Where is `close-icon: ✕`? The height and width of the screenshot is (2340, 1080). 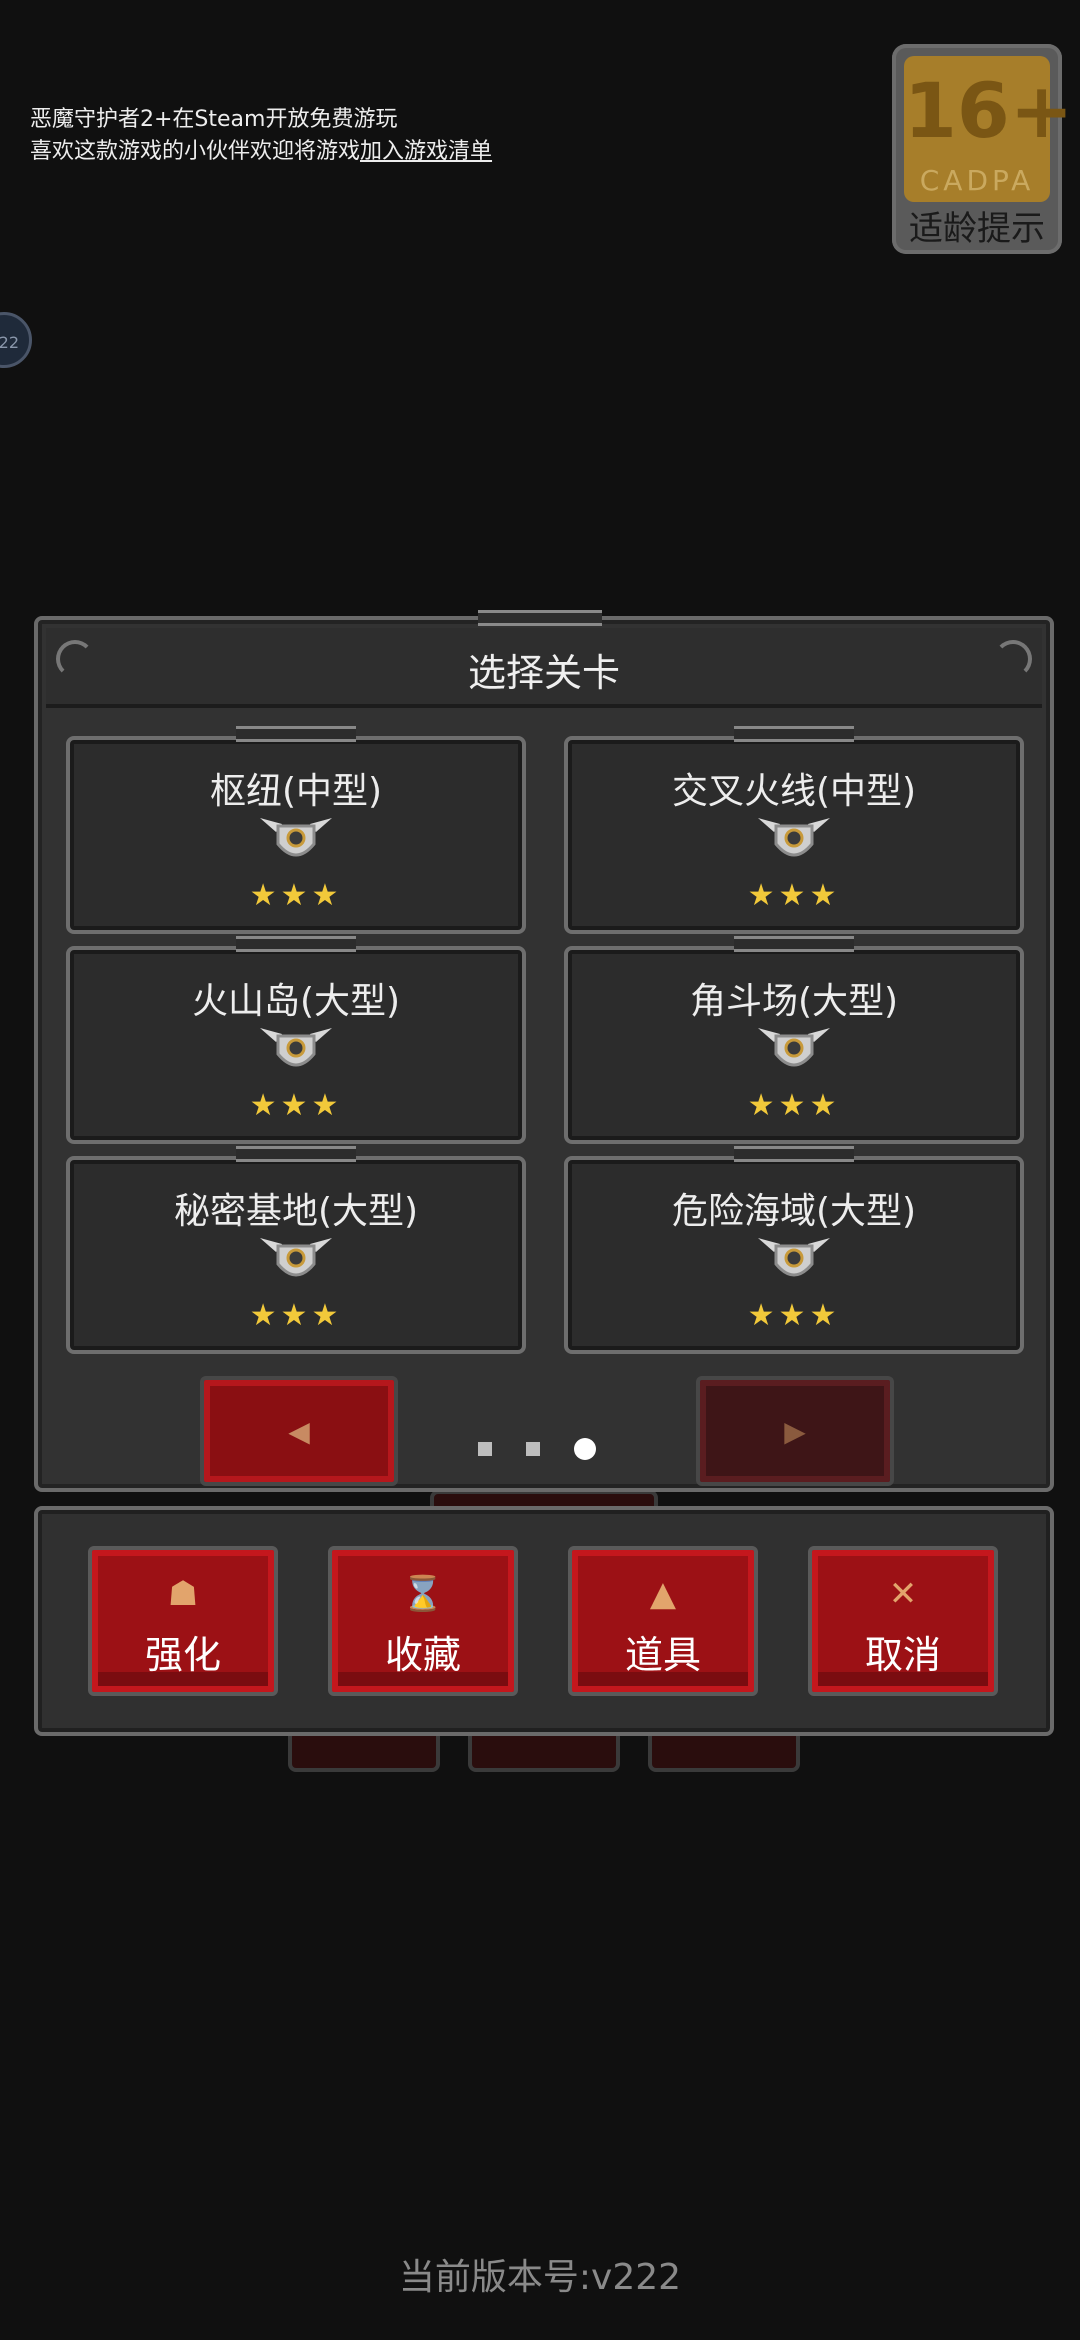 close-icon: ✕ is located at coordinates (903, 1594).